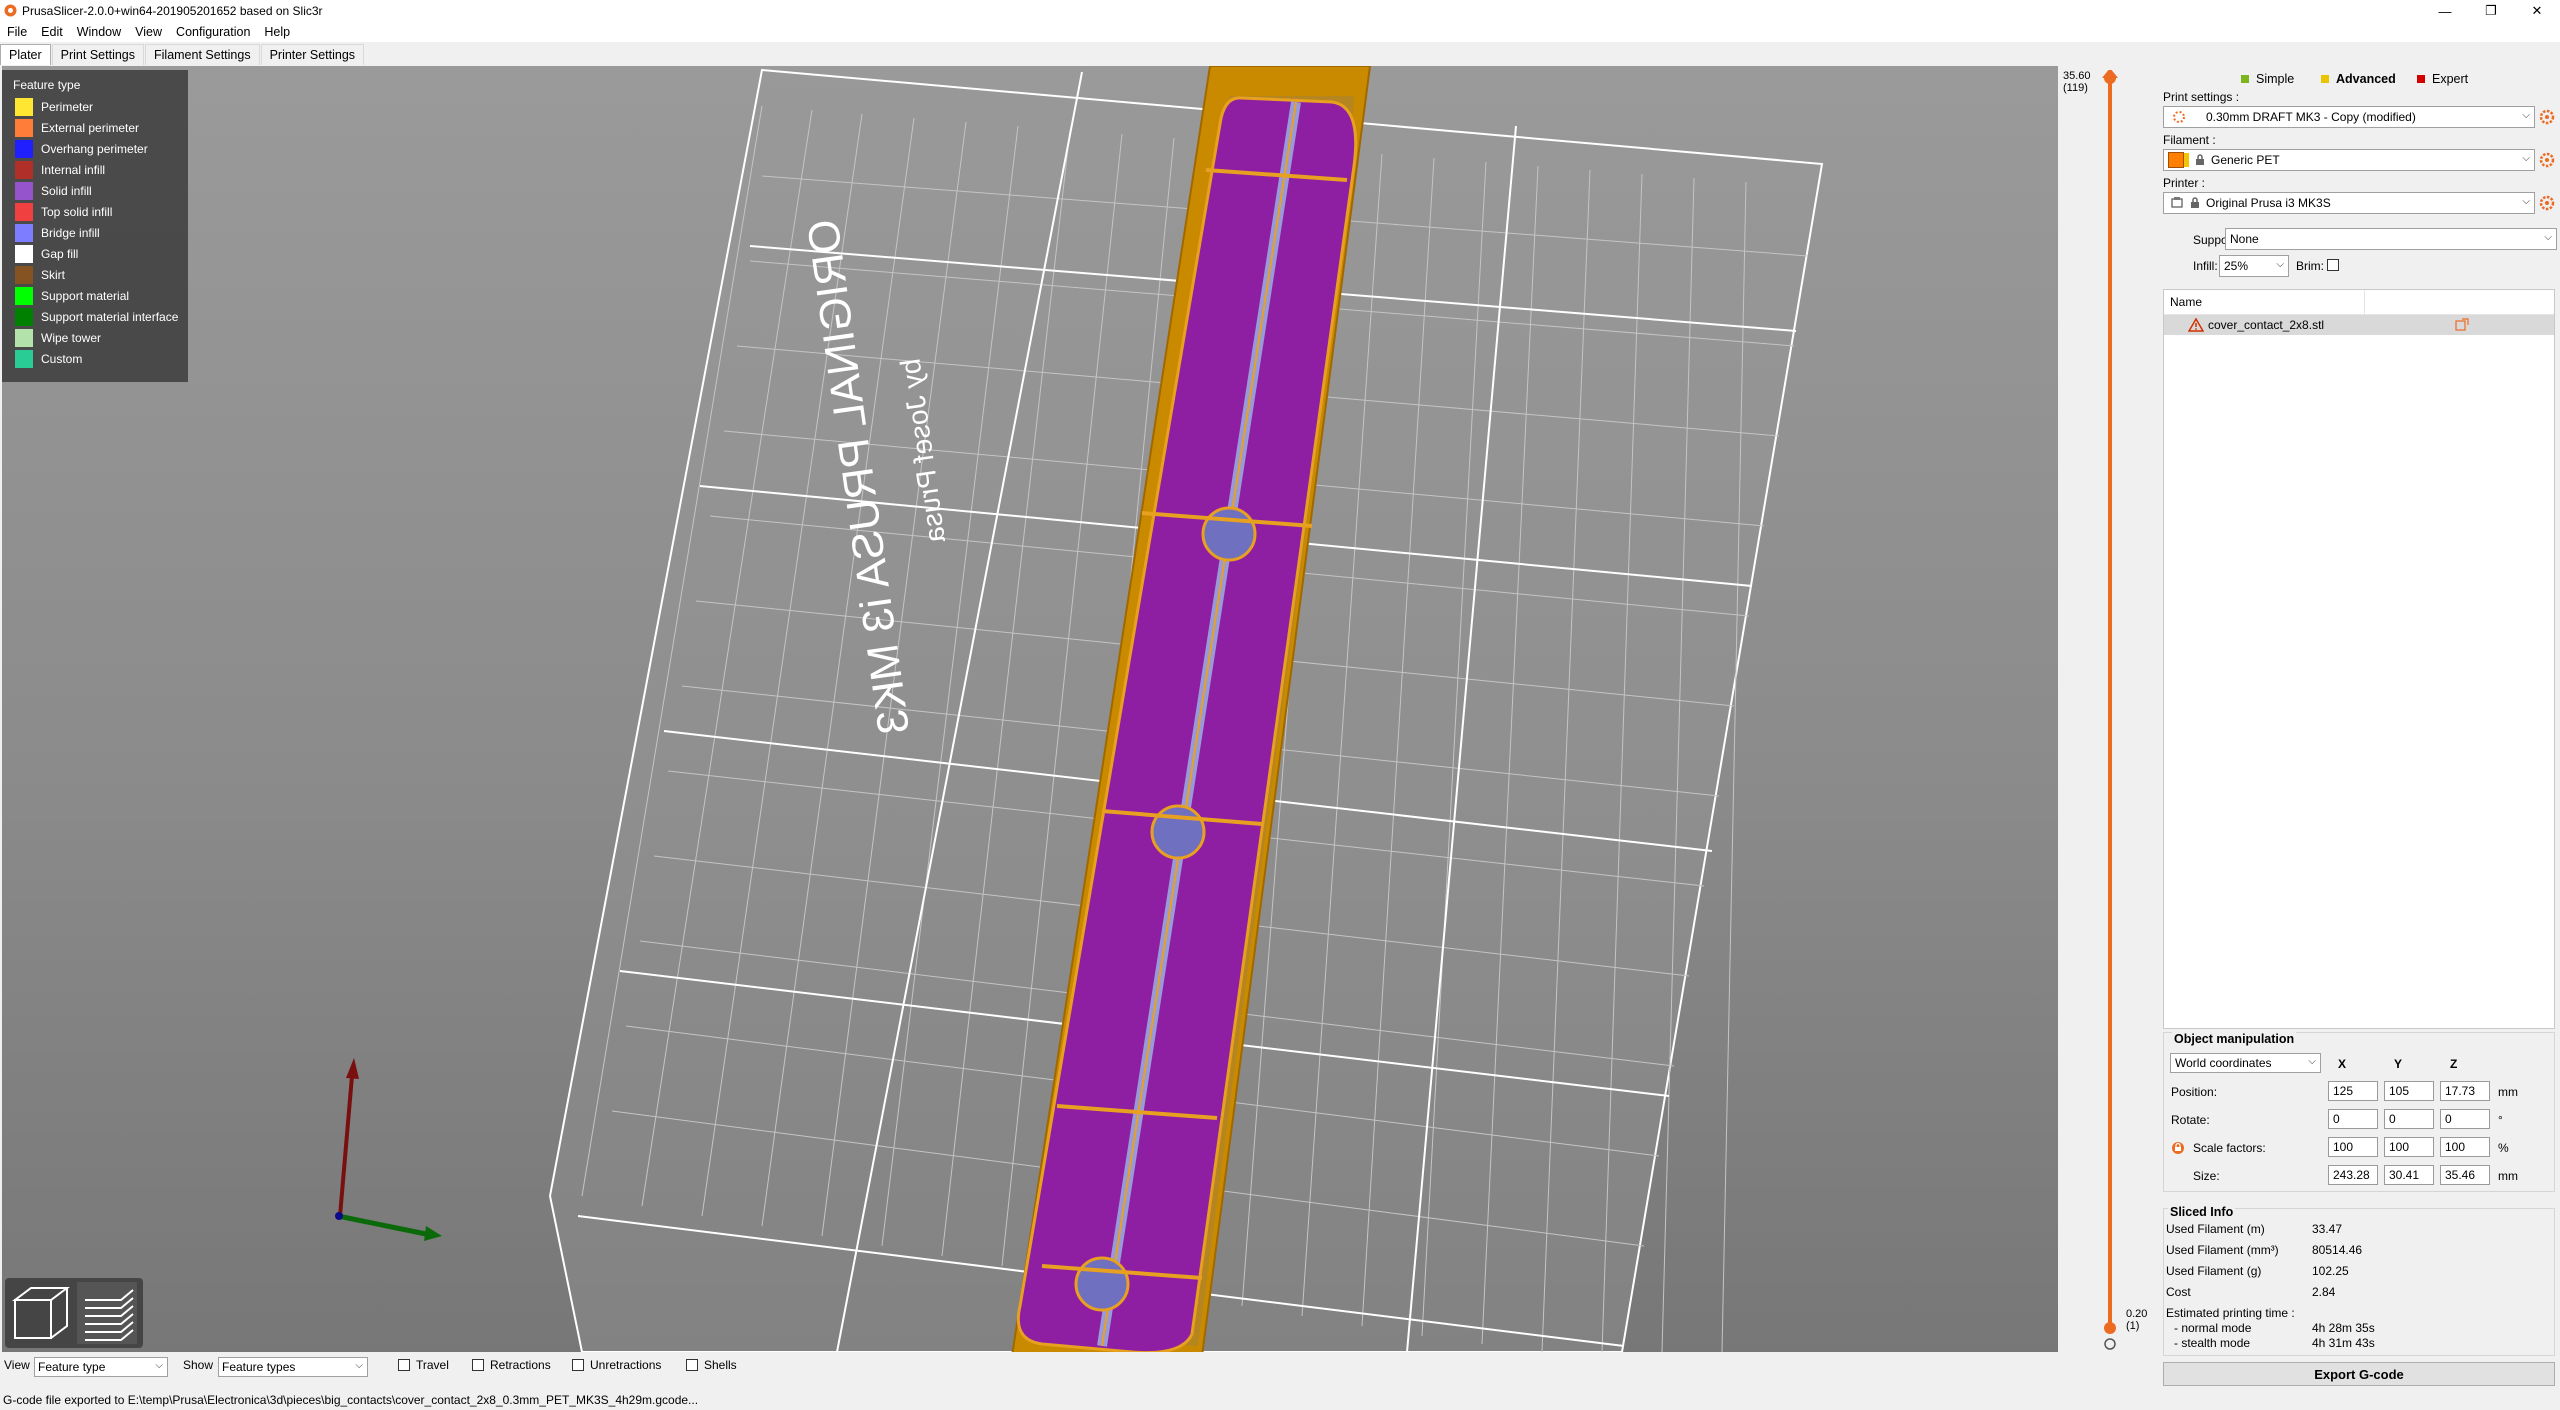  What do you see at coordinates (52, 32) in the screenshot?
I see `menu-edit: Edit` at bounding box center [52, 32].